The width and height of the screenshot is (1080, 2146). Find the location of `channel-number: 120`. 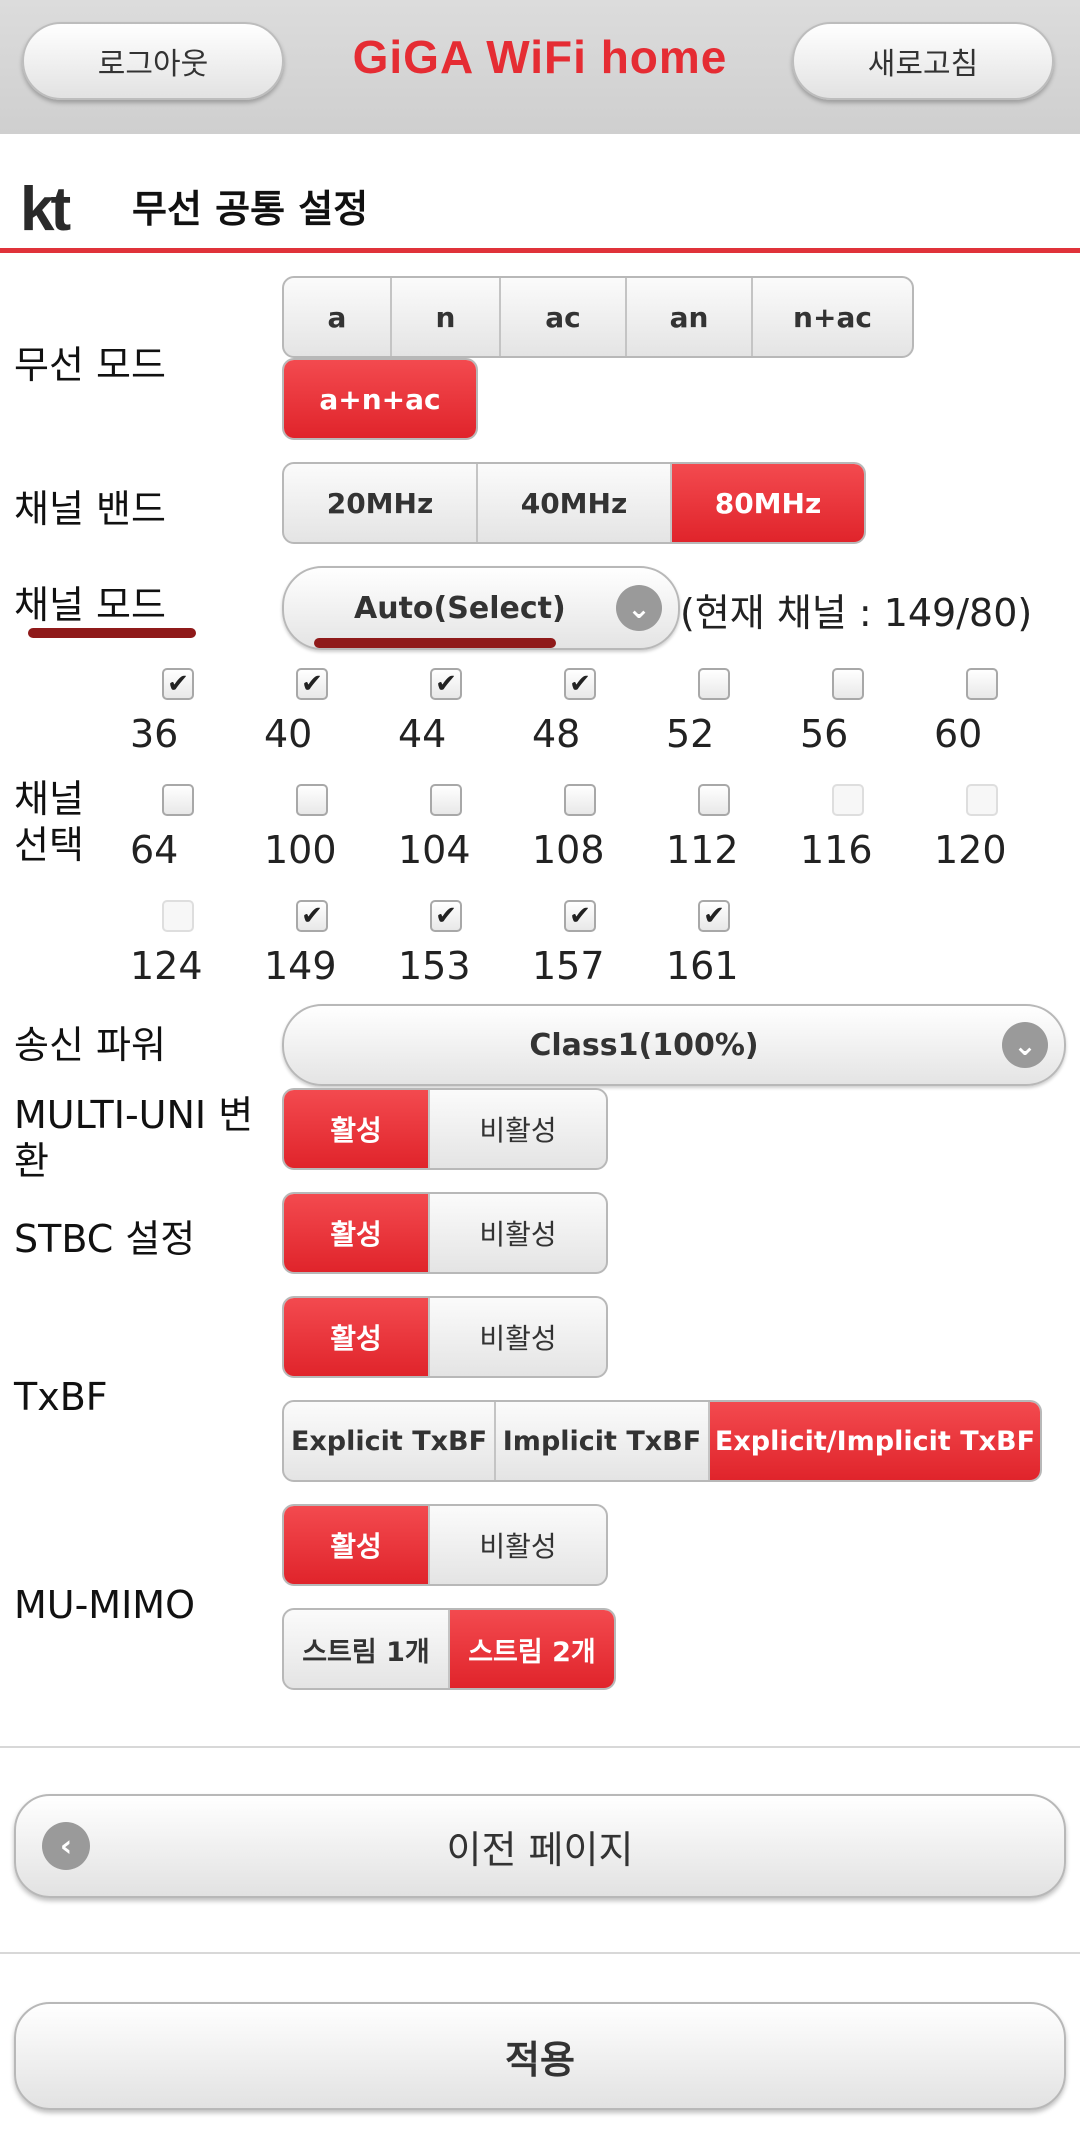

channel-number: 120 is located at coordinates (970, 850).